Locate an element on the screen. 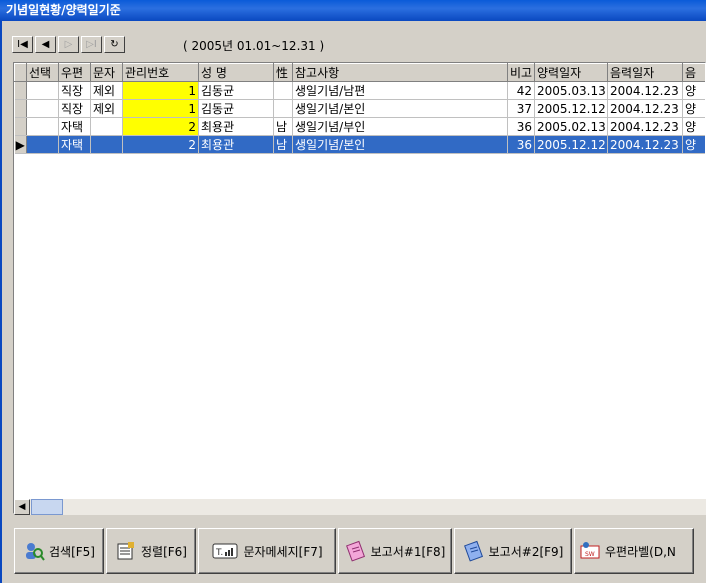  horizontal-scrollbar: ◀ is located at coordinates (360, 507).